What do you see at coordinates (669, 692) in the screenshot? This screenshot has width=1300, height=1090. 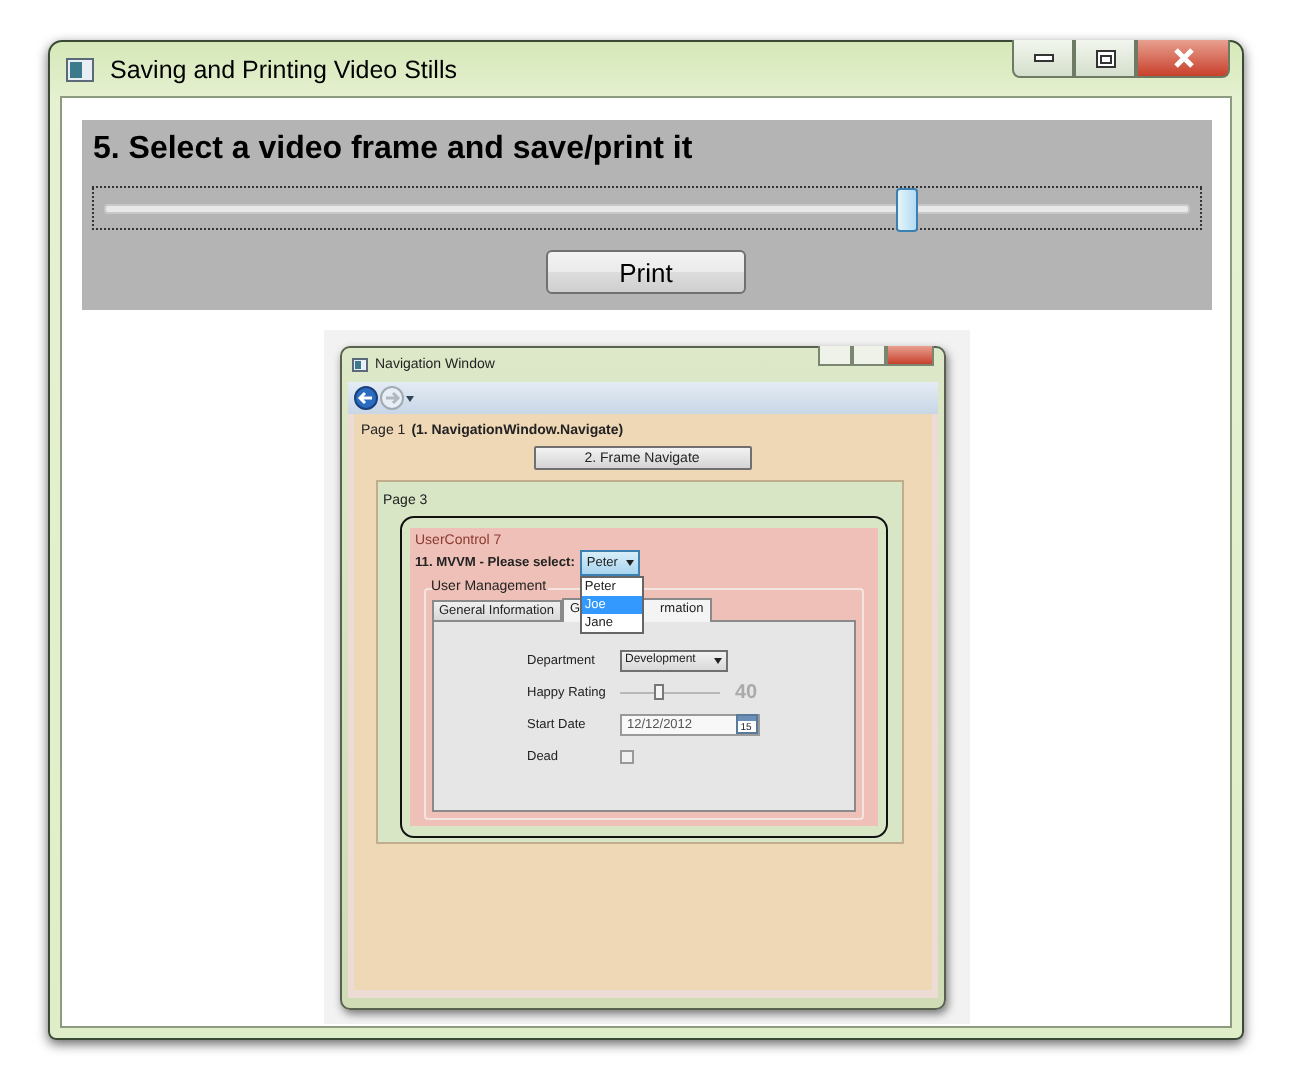 I see `rating-slider` at bounding box center [669, 692].